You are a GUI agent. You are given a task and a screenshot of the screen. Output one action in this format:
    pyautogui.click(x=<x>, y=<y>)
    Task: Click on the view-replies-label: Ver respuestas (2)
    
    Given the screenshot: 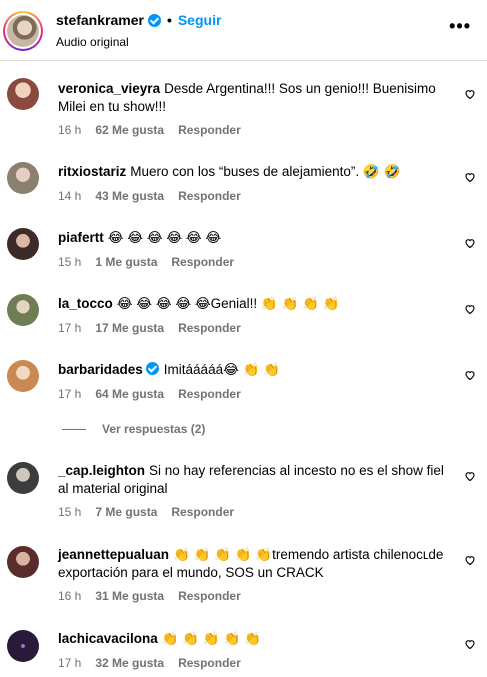 What is the action you would take?
    pyautogui.click(x=154, y=429)
    